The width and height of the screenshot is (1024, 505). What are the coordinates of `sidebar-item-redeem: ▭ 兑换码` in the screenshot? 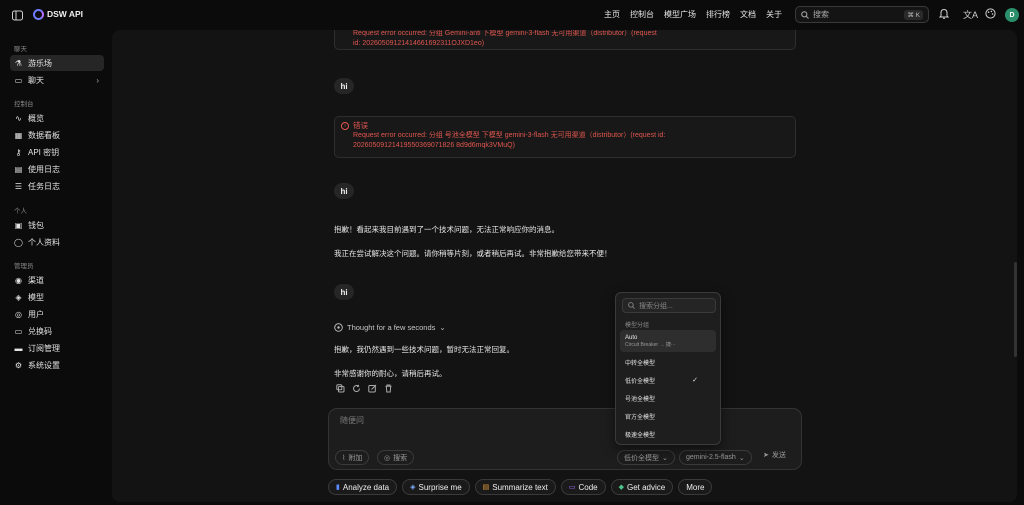 It's located at (57, 331).